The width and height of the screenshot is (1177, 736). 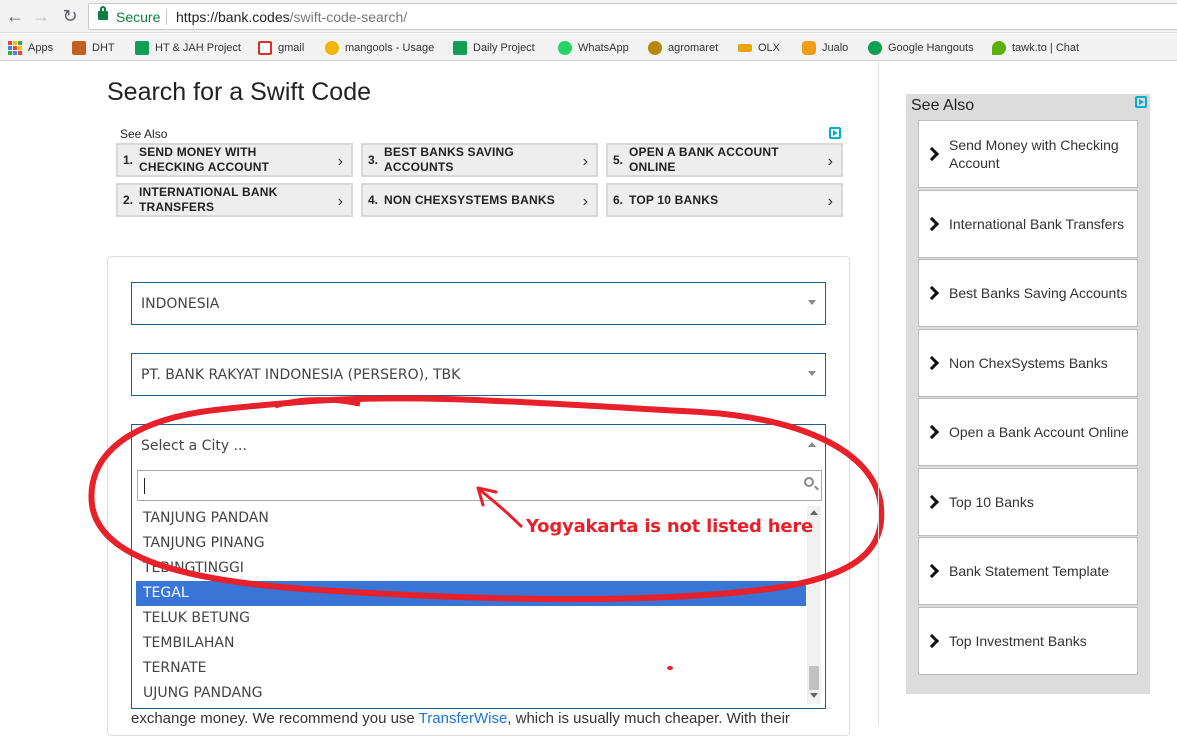 I want to click on sidebar-link-label: Send Money with Checking Account, so click(x=1034, y=154).